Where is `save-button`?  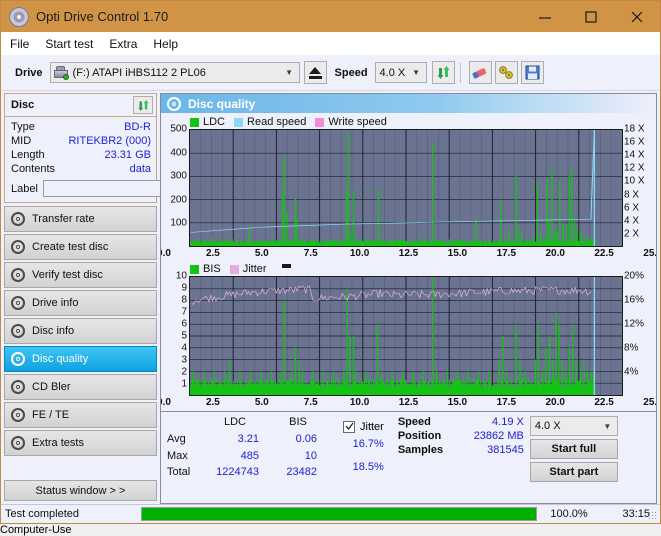
save-button is located at coordinates (532, 72).